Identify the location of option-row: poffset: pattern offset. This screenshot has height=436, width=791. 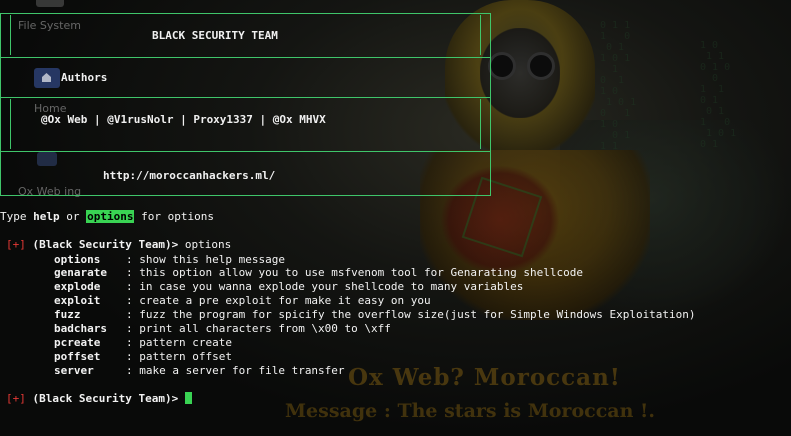
(143, 356).